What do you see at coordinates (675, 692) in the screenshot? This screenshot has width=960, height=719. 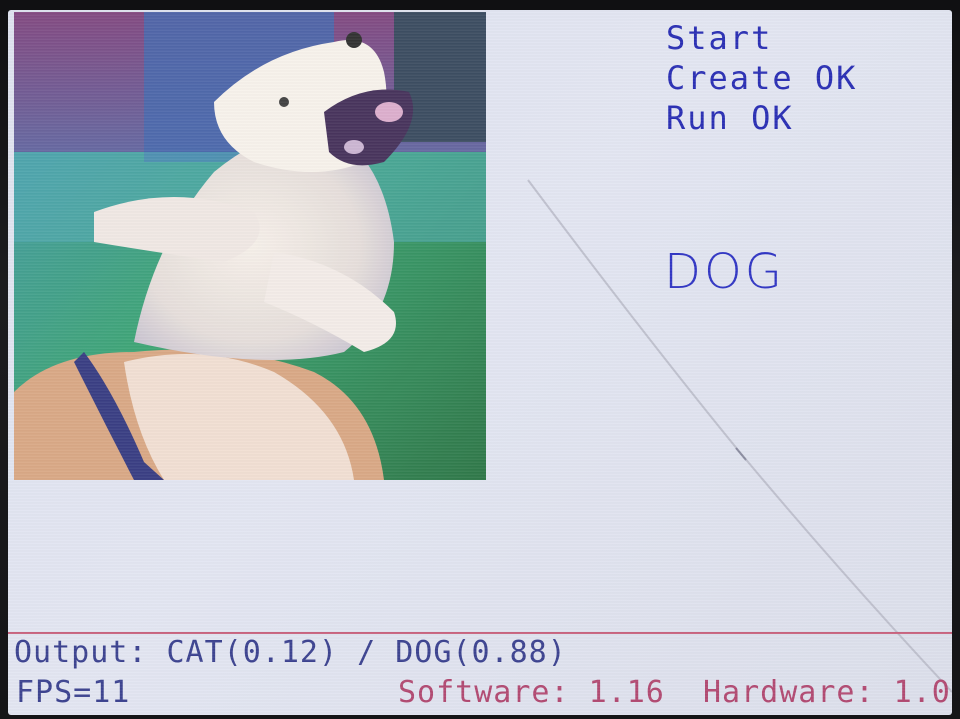 I see `version-info: Software: 1.16 Hardware: 1.00` at bounding box center [675, 692].